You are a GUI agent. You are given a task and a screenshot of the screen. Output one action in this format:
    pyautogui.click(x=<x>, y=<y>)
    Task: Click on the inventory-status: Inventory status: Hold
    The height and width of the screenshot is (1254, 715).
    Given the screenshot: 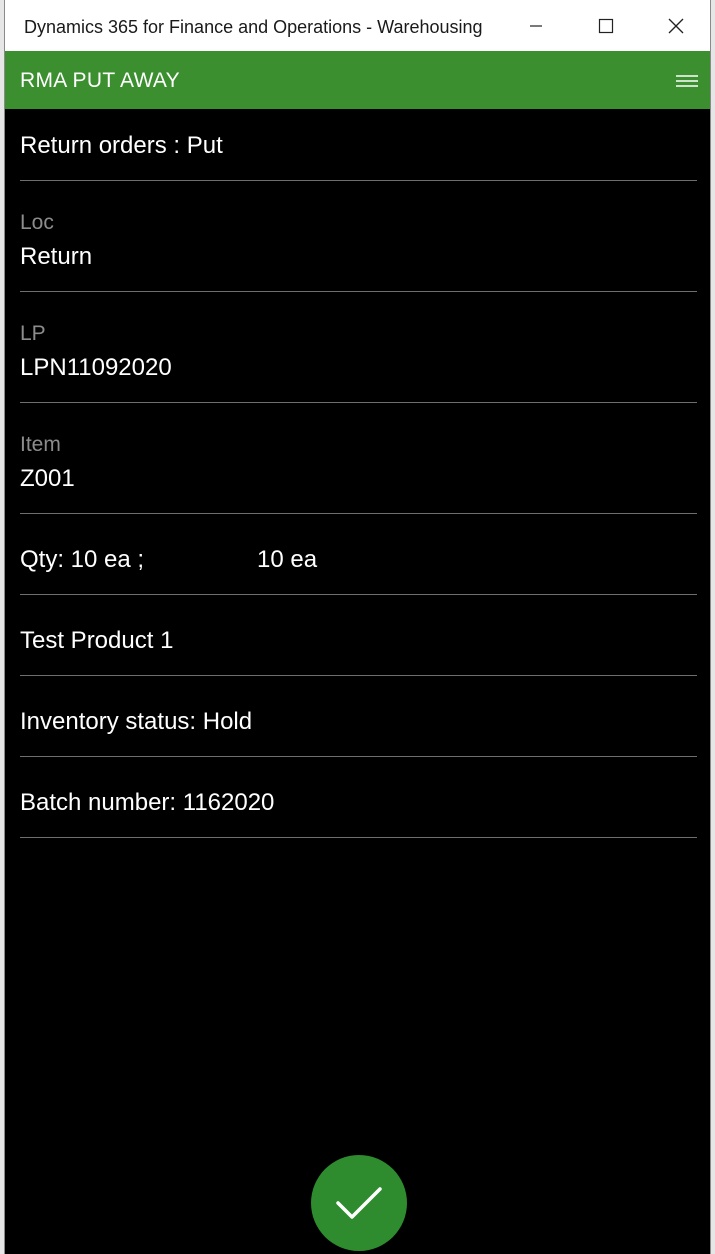 What is the action you would take?
    pyautogui.click(x=136, y=721)
    